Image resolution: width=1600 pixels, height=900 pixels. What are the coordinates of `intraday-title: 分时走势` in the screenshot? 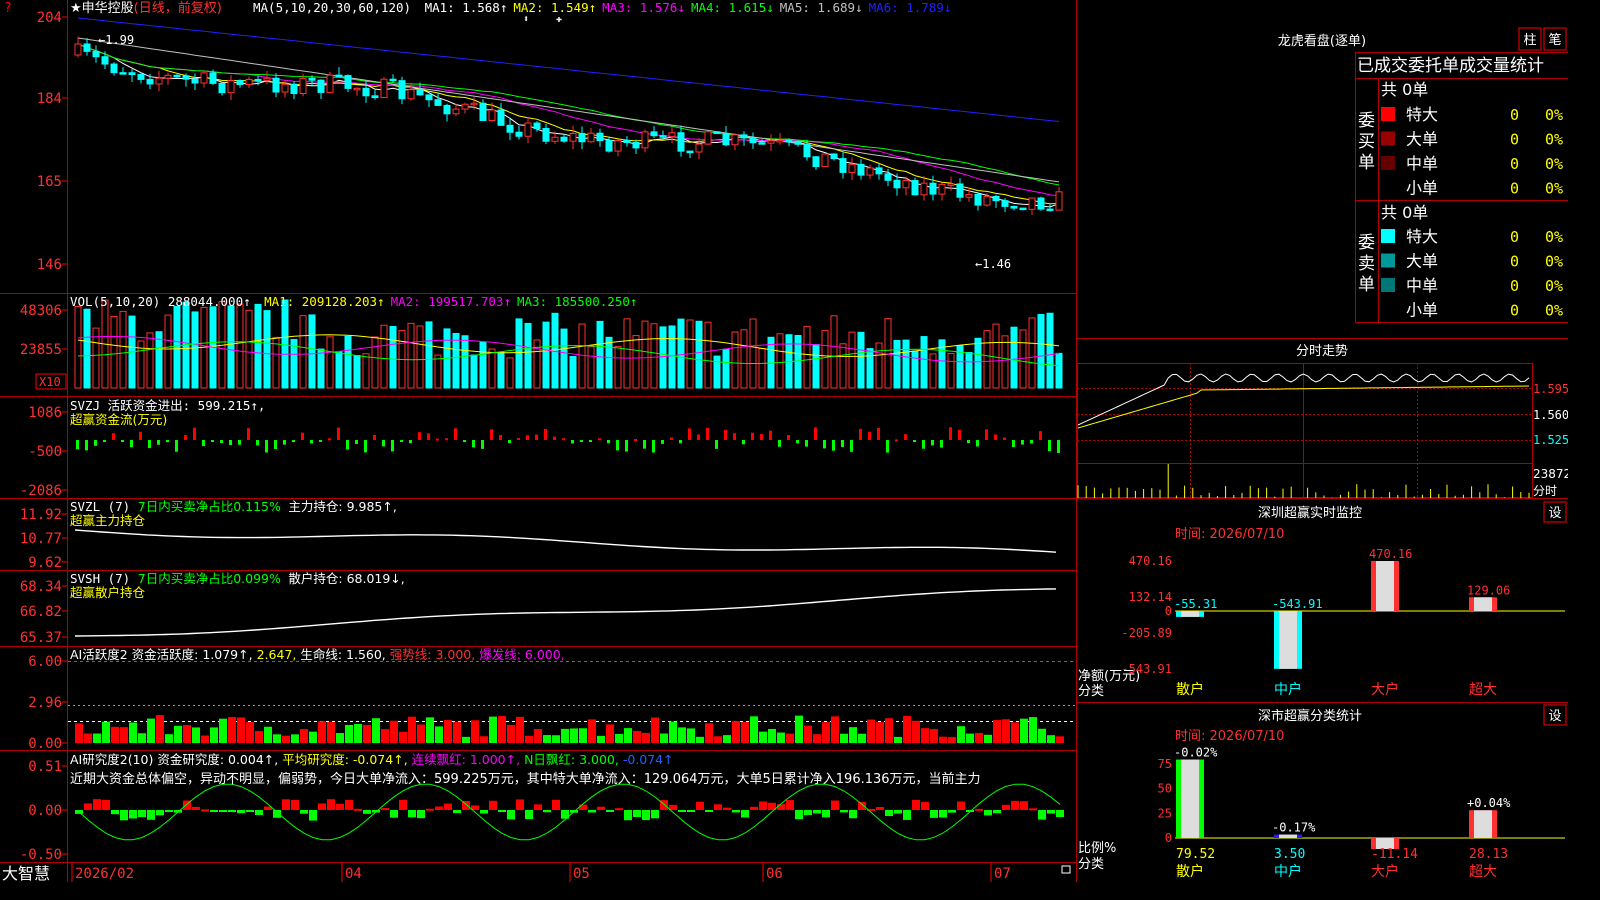 It's located at (1322, 351).